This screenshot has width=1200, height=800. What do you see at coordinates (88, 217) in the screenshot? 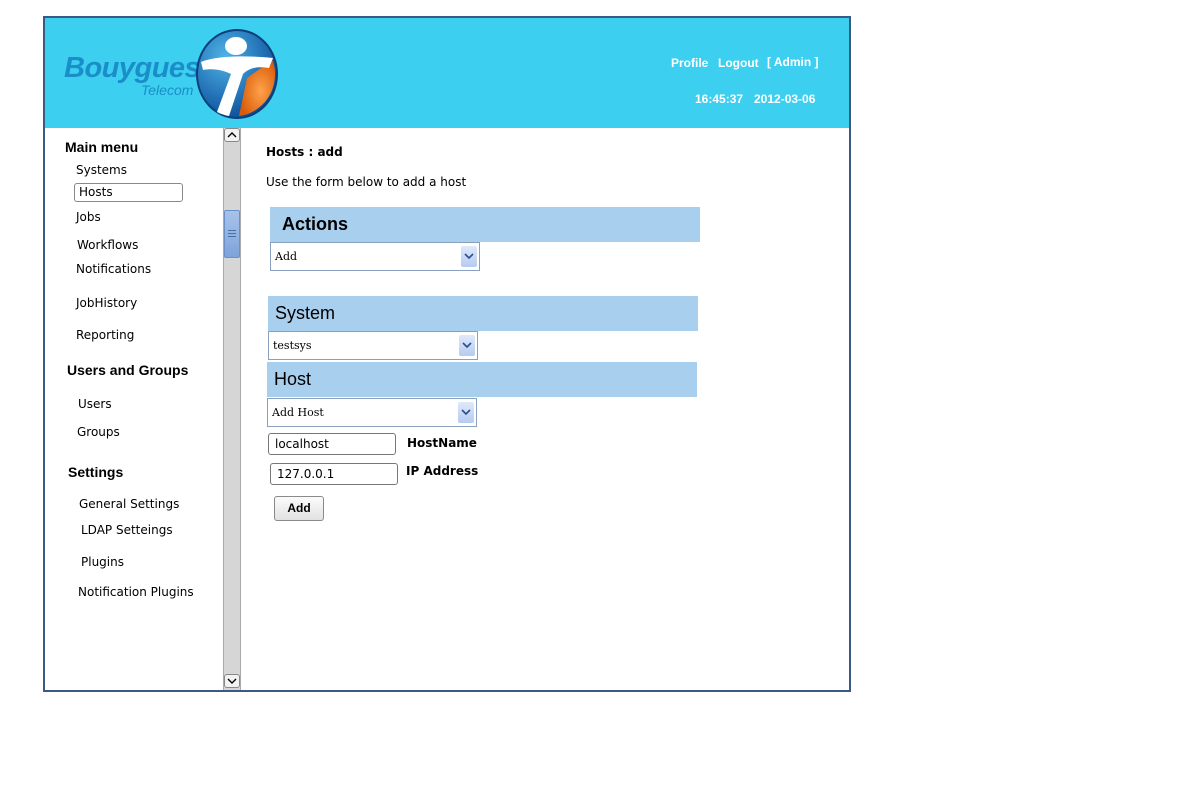
I see `sidebar-item-jobs: Jobs` at bounding box center [88, 217].